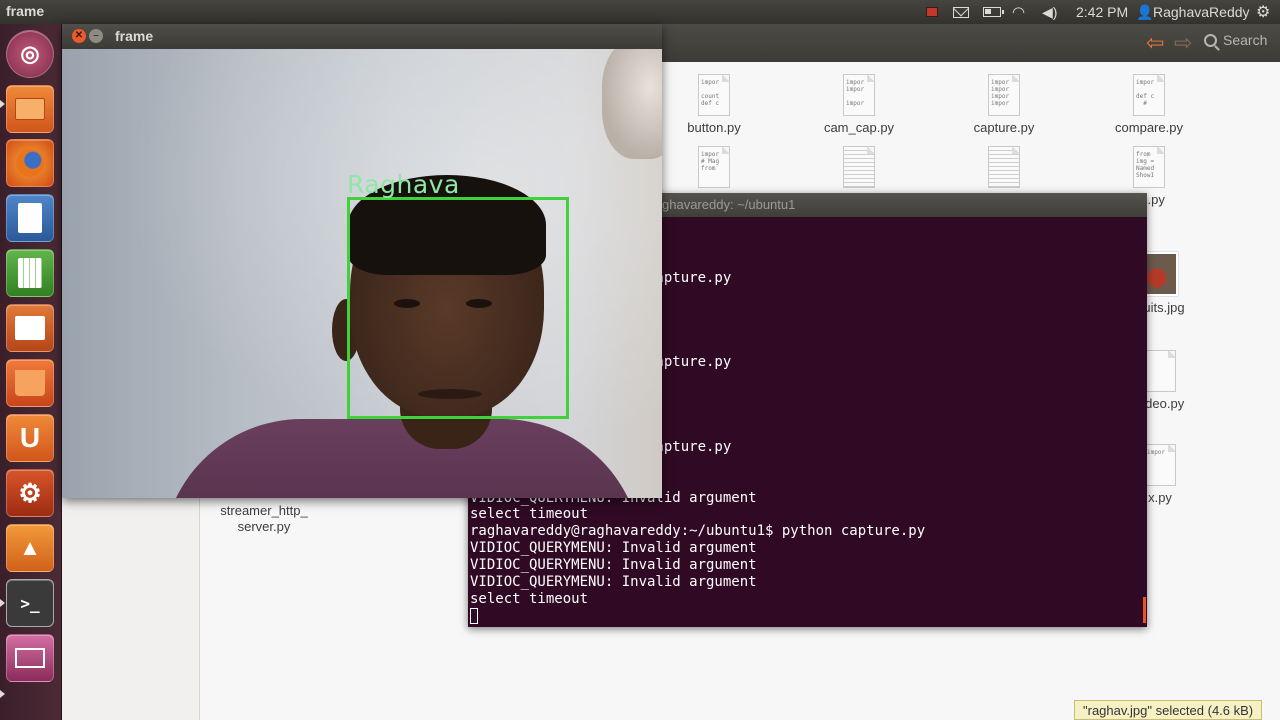 This screenshot has width=1280, height=720. Describe the element at coordinates (25, 11) in the screenshot. I see `active-app-title: frame` at that location.